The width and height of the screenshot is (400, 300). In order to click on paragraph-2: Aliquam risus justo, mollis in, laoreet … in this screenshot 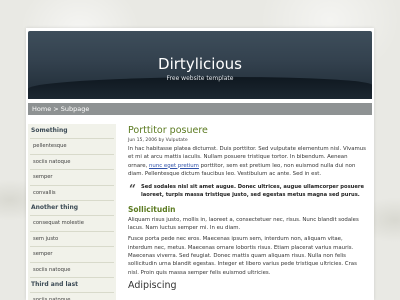, I will do `click(243, 224)`.